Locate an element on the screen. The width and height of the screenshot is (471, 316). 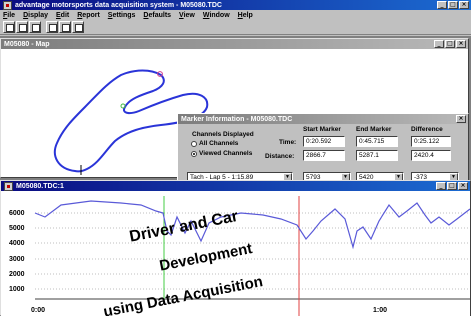
all-channels-radio is located at coordinates (194, 144).